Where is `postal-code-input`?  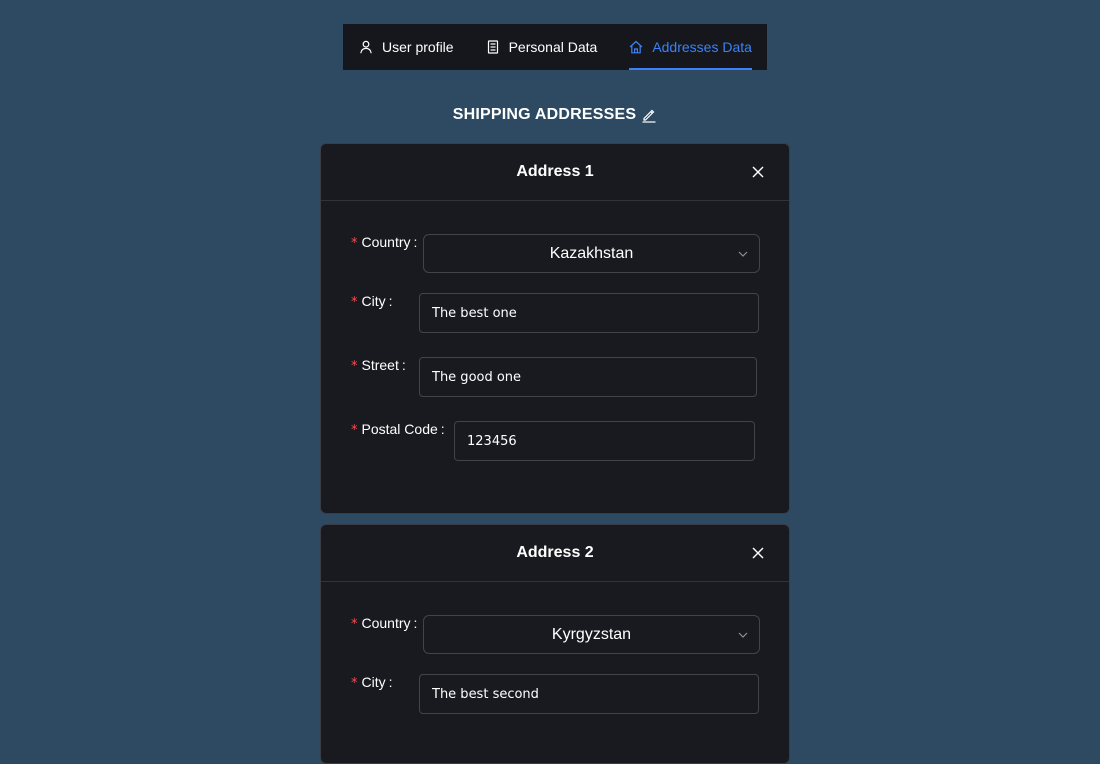
postal-code-input is located at coordinates (604, 441).